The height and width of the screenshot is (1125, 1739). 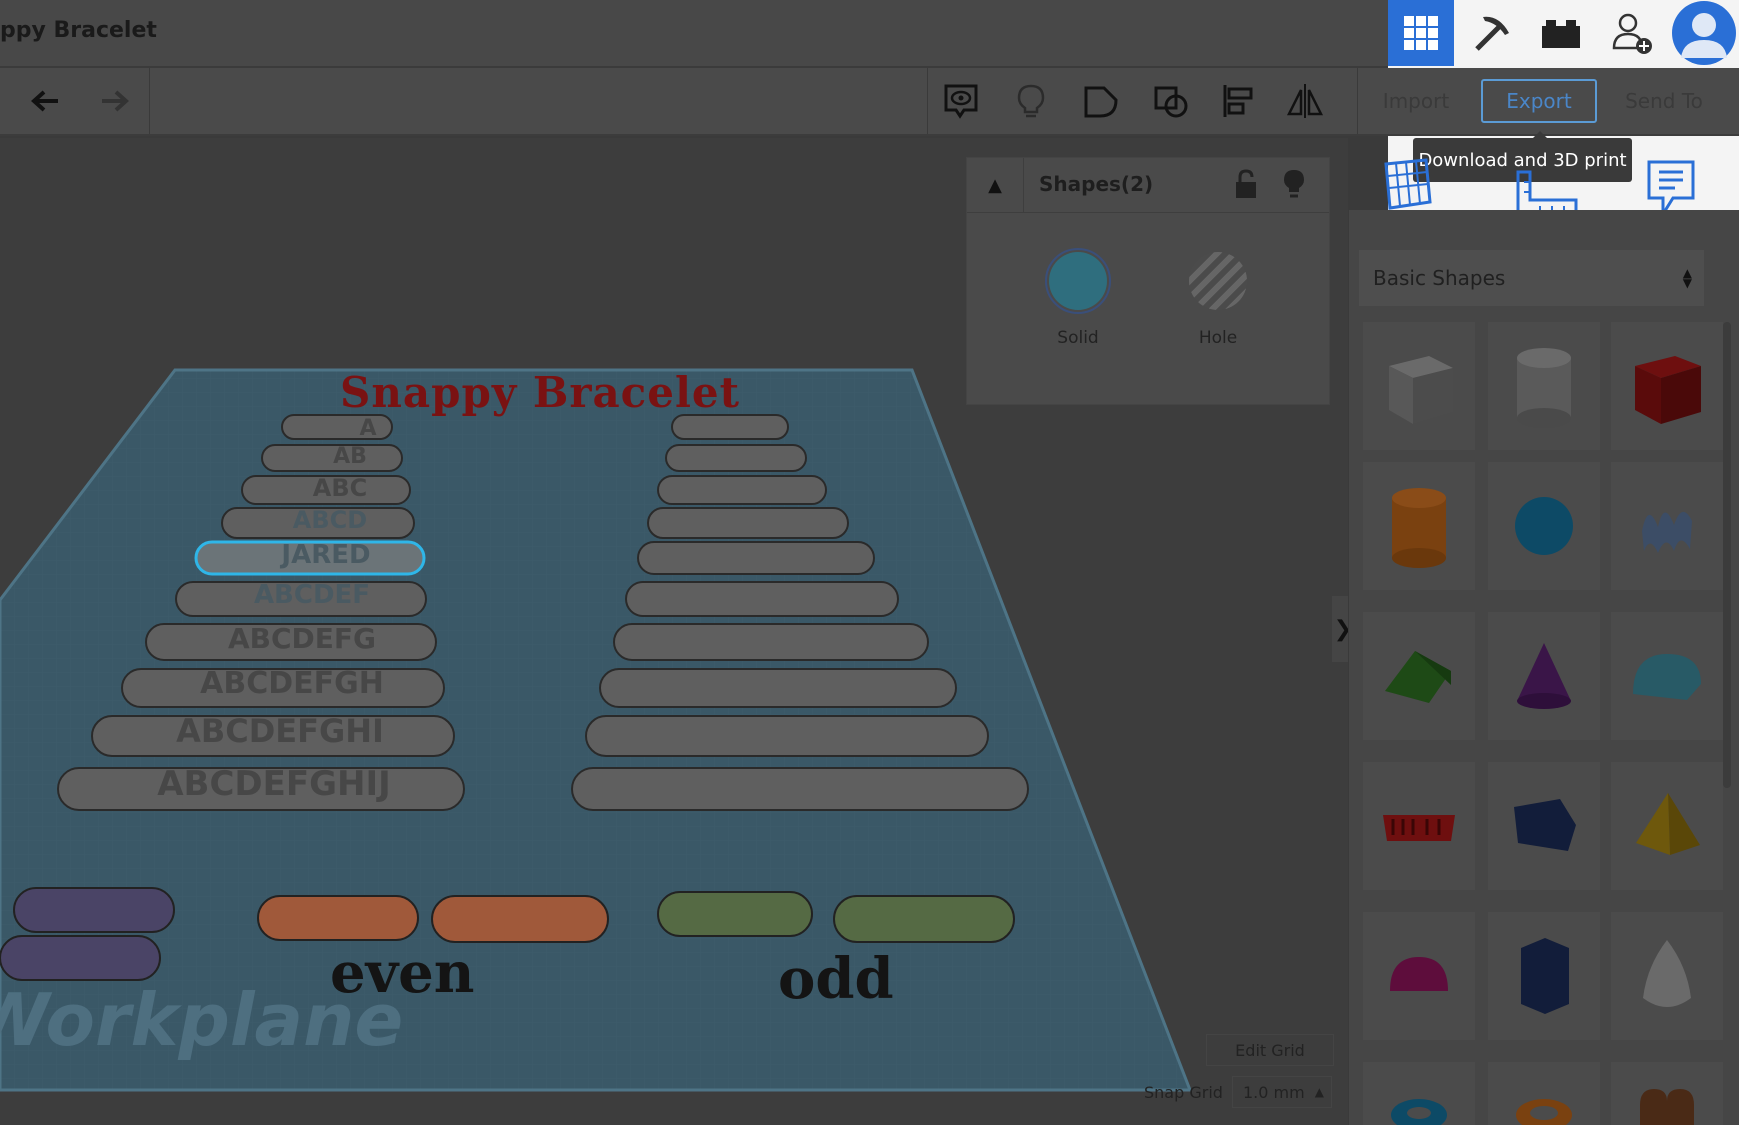 I want to click on shape-cone, so click(x=1544, y=676).